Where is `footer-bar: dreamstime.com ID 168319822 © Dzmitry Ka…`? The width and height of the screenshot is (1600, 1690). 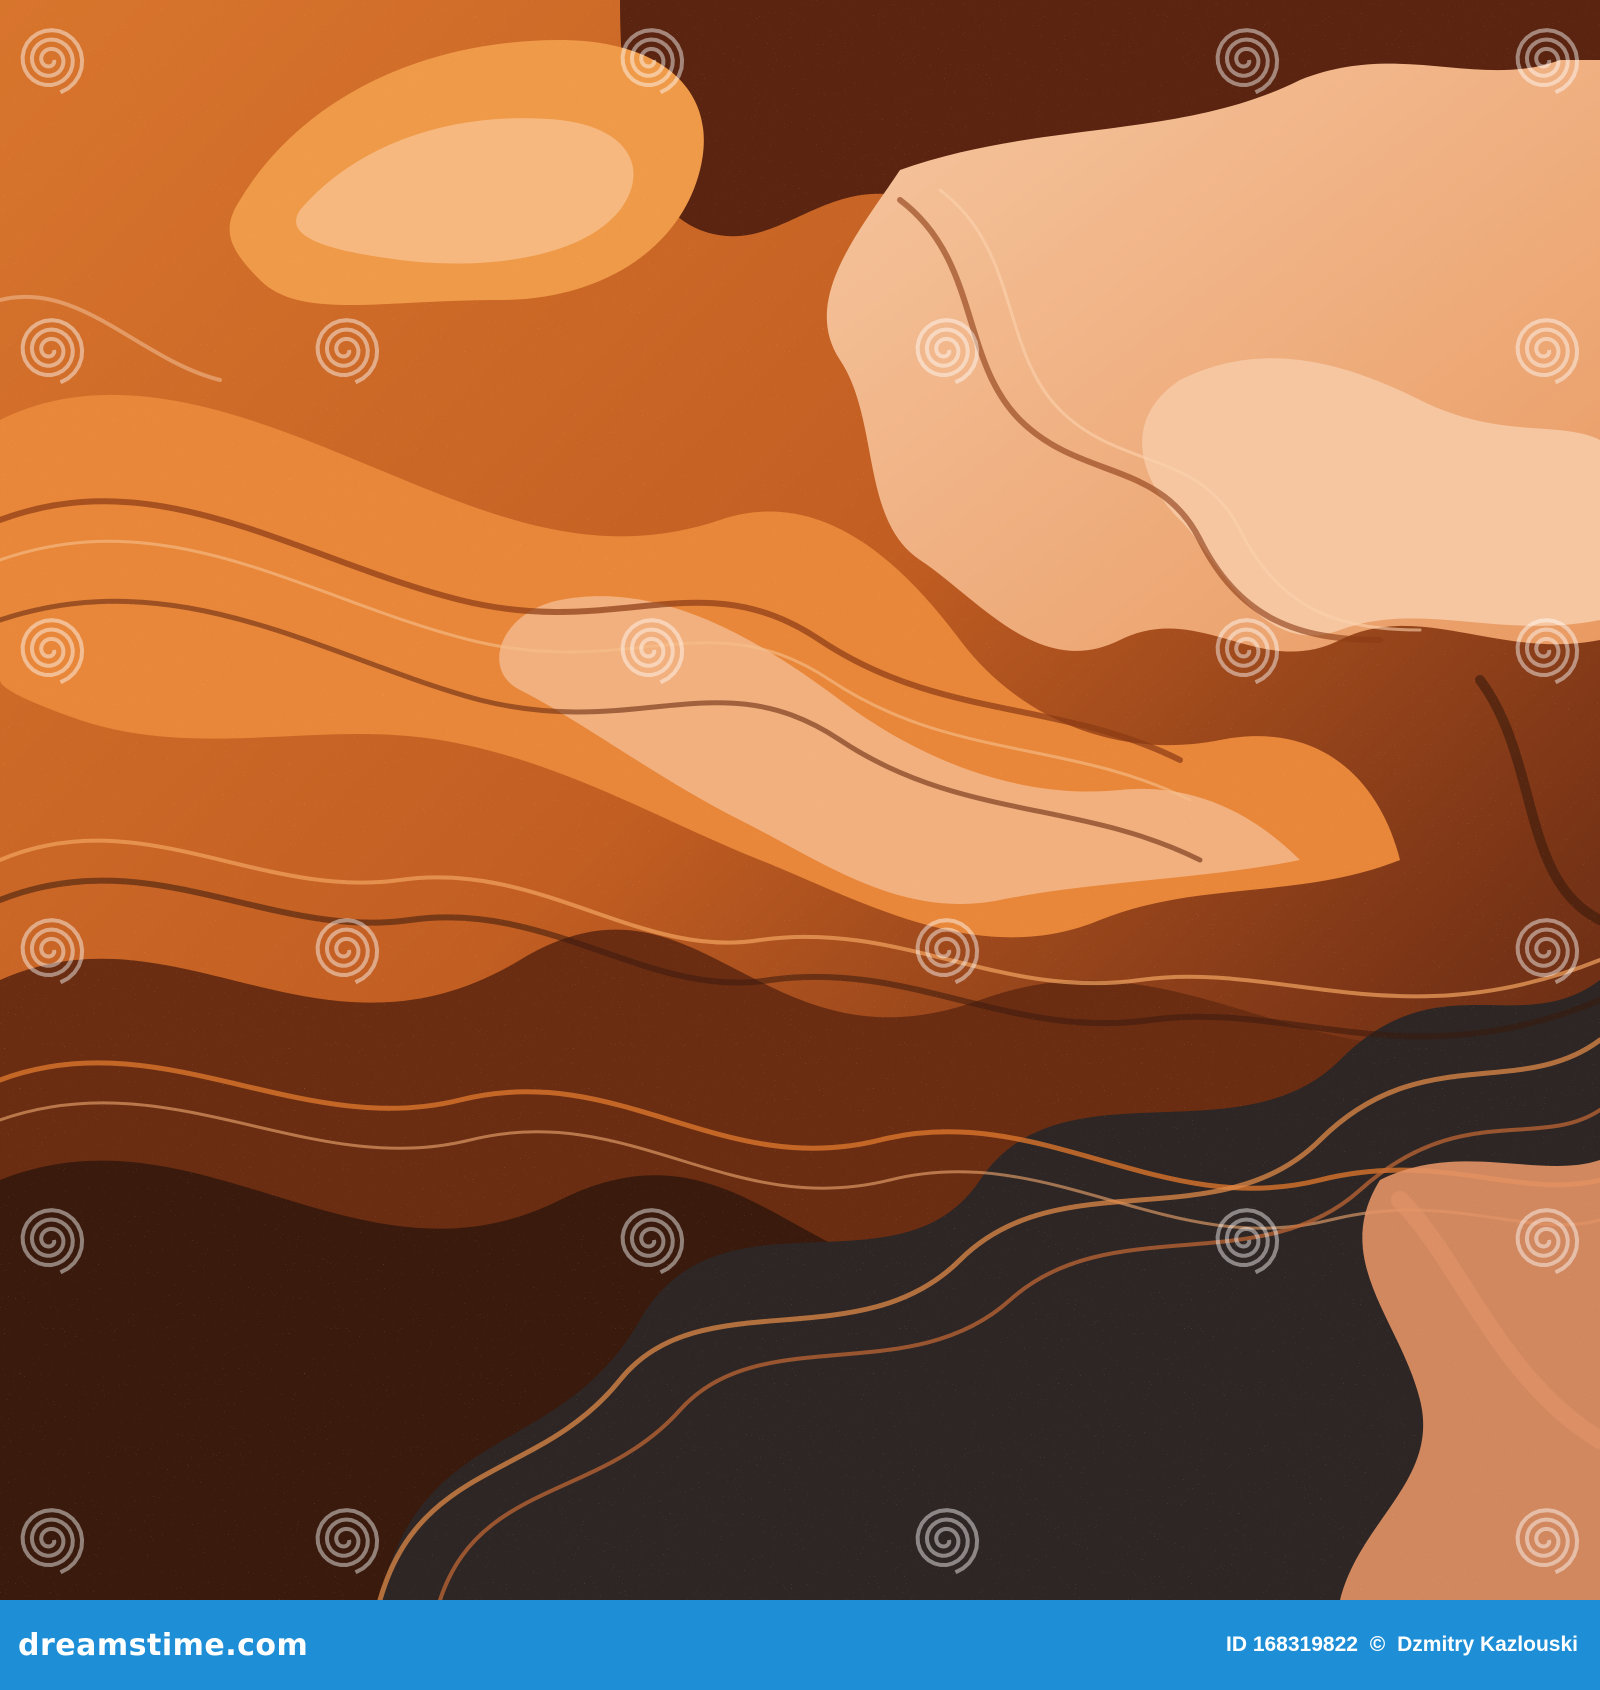
footer-bar: dreamstime.com ID 168319822 © Dzmitry Ka… is located at coordinates (800, 1645).